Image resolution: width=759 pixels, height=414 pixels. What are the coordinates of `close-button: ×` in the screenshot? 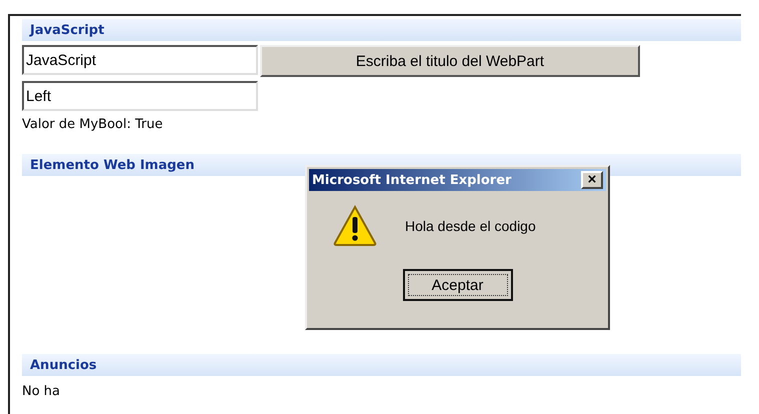 It's located at (592, 180).